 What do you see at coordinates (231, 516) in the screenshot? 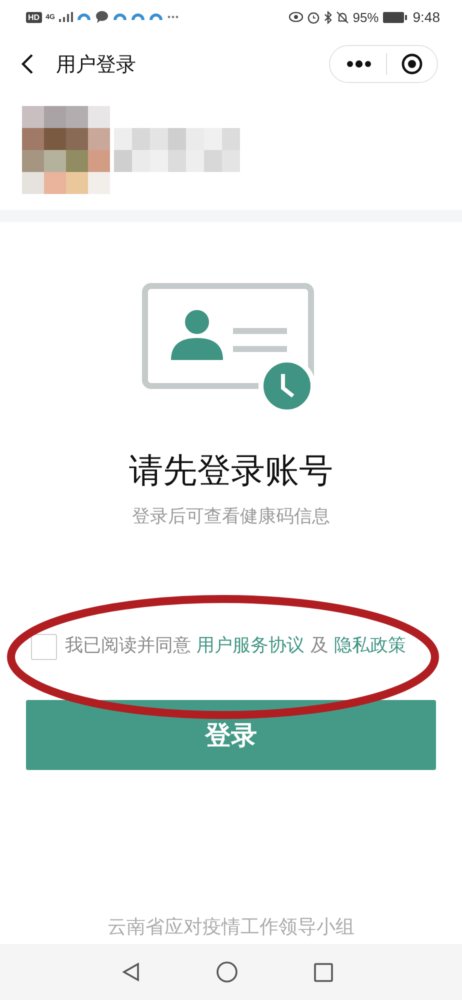
I see `prompt-subtitle: 登录后可查看健康码信息` at bounding box center [231, 516].